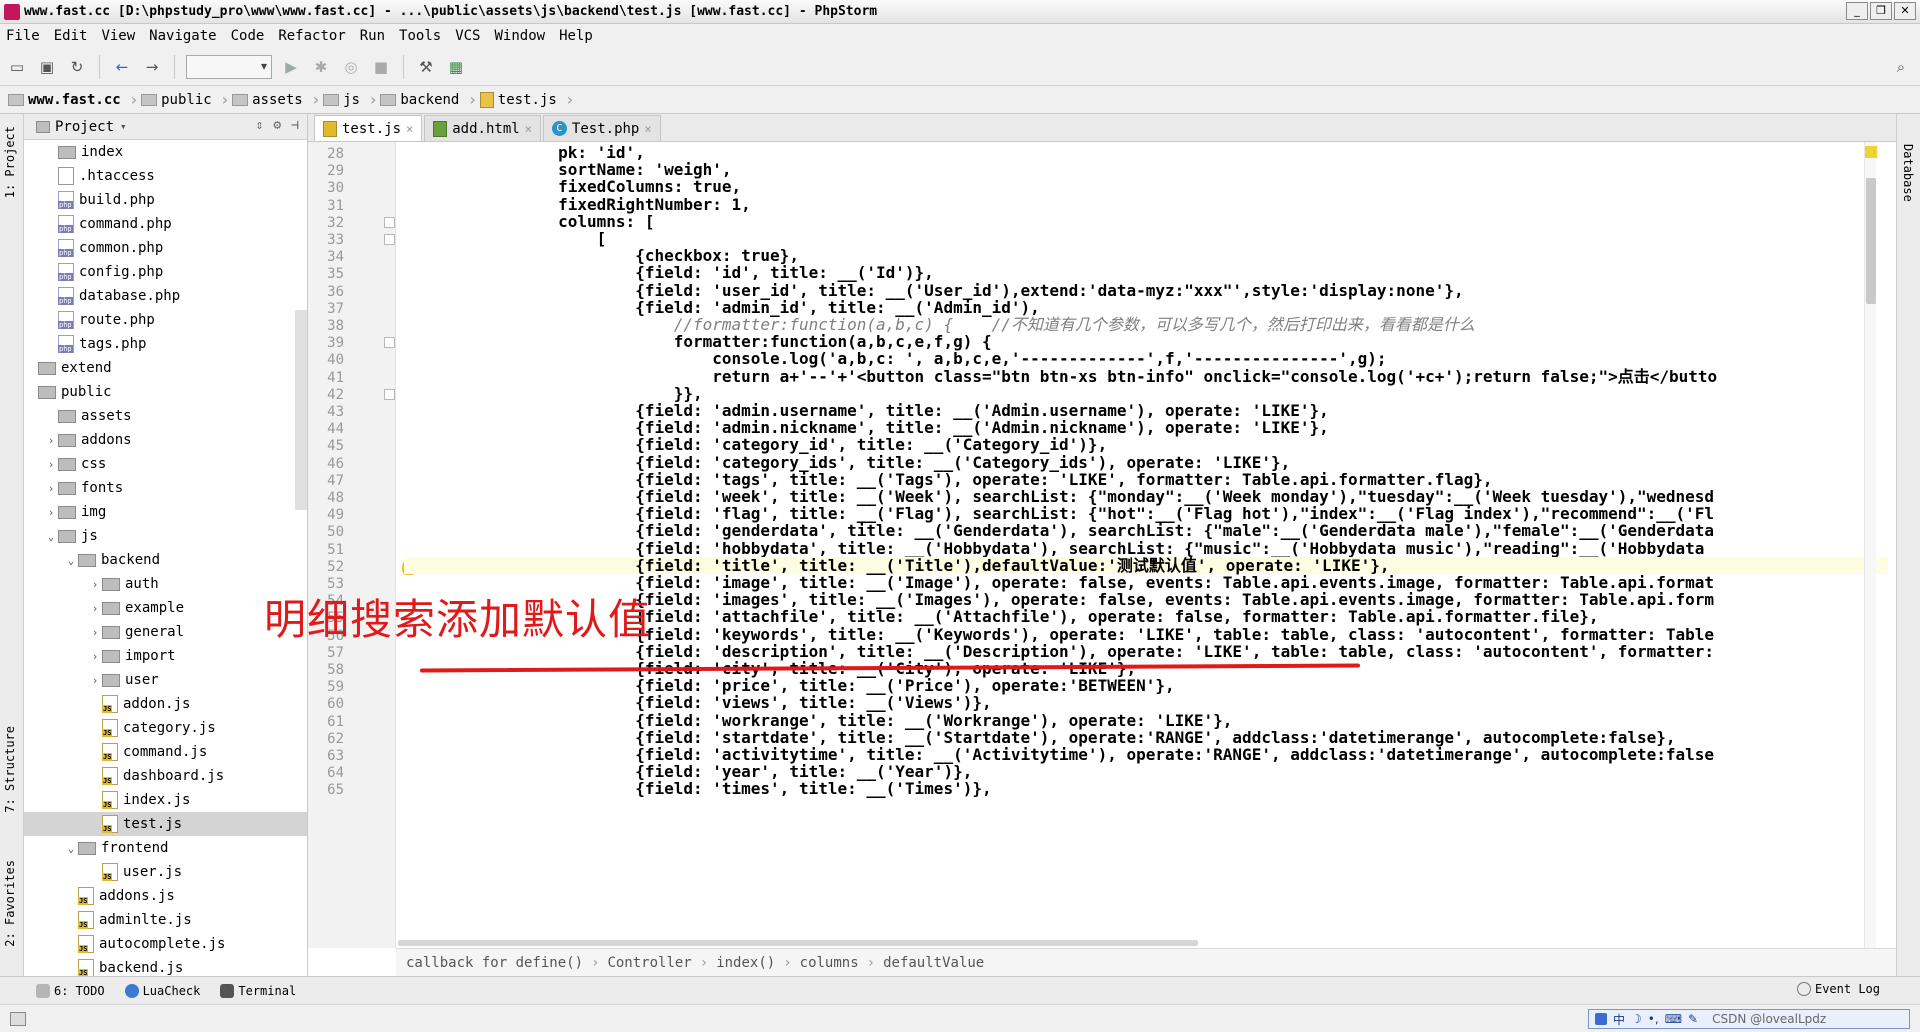 Image resolution: width=1920 pixels, height=1032 pixels. What do you see at coordinates (165, 776) in the screenshot?
I see `tree-item: dashboard.js` at bounding box center [165, 776].